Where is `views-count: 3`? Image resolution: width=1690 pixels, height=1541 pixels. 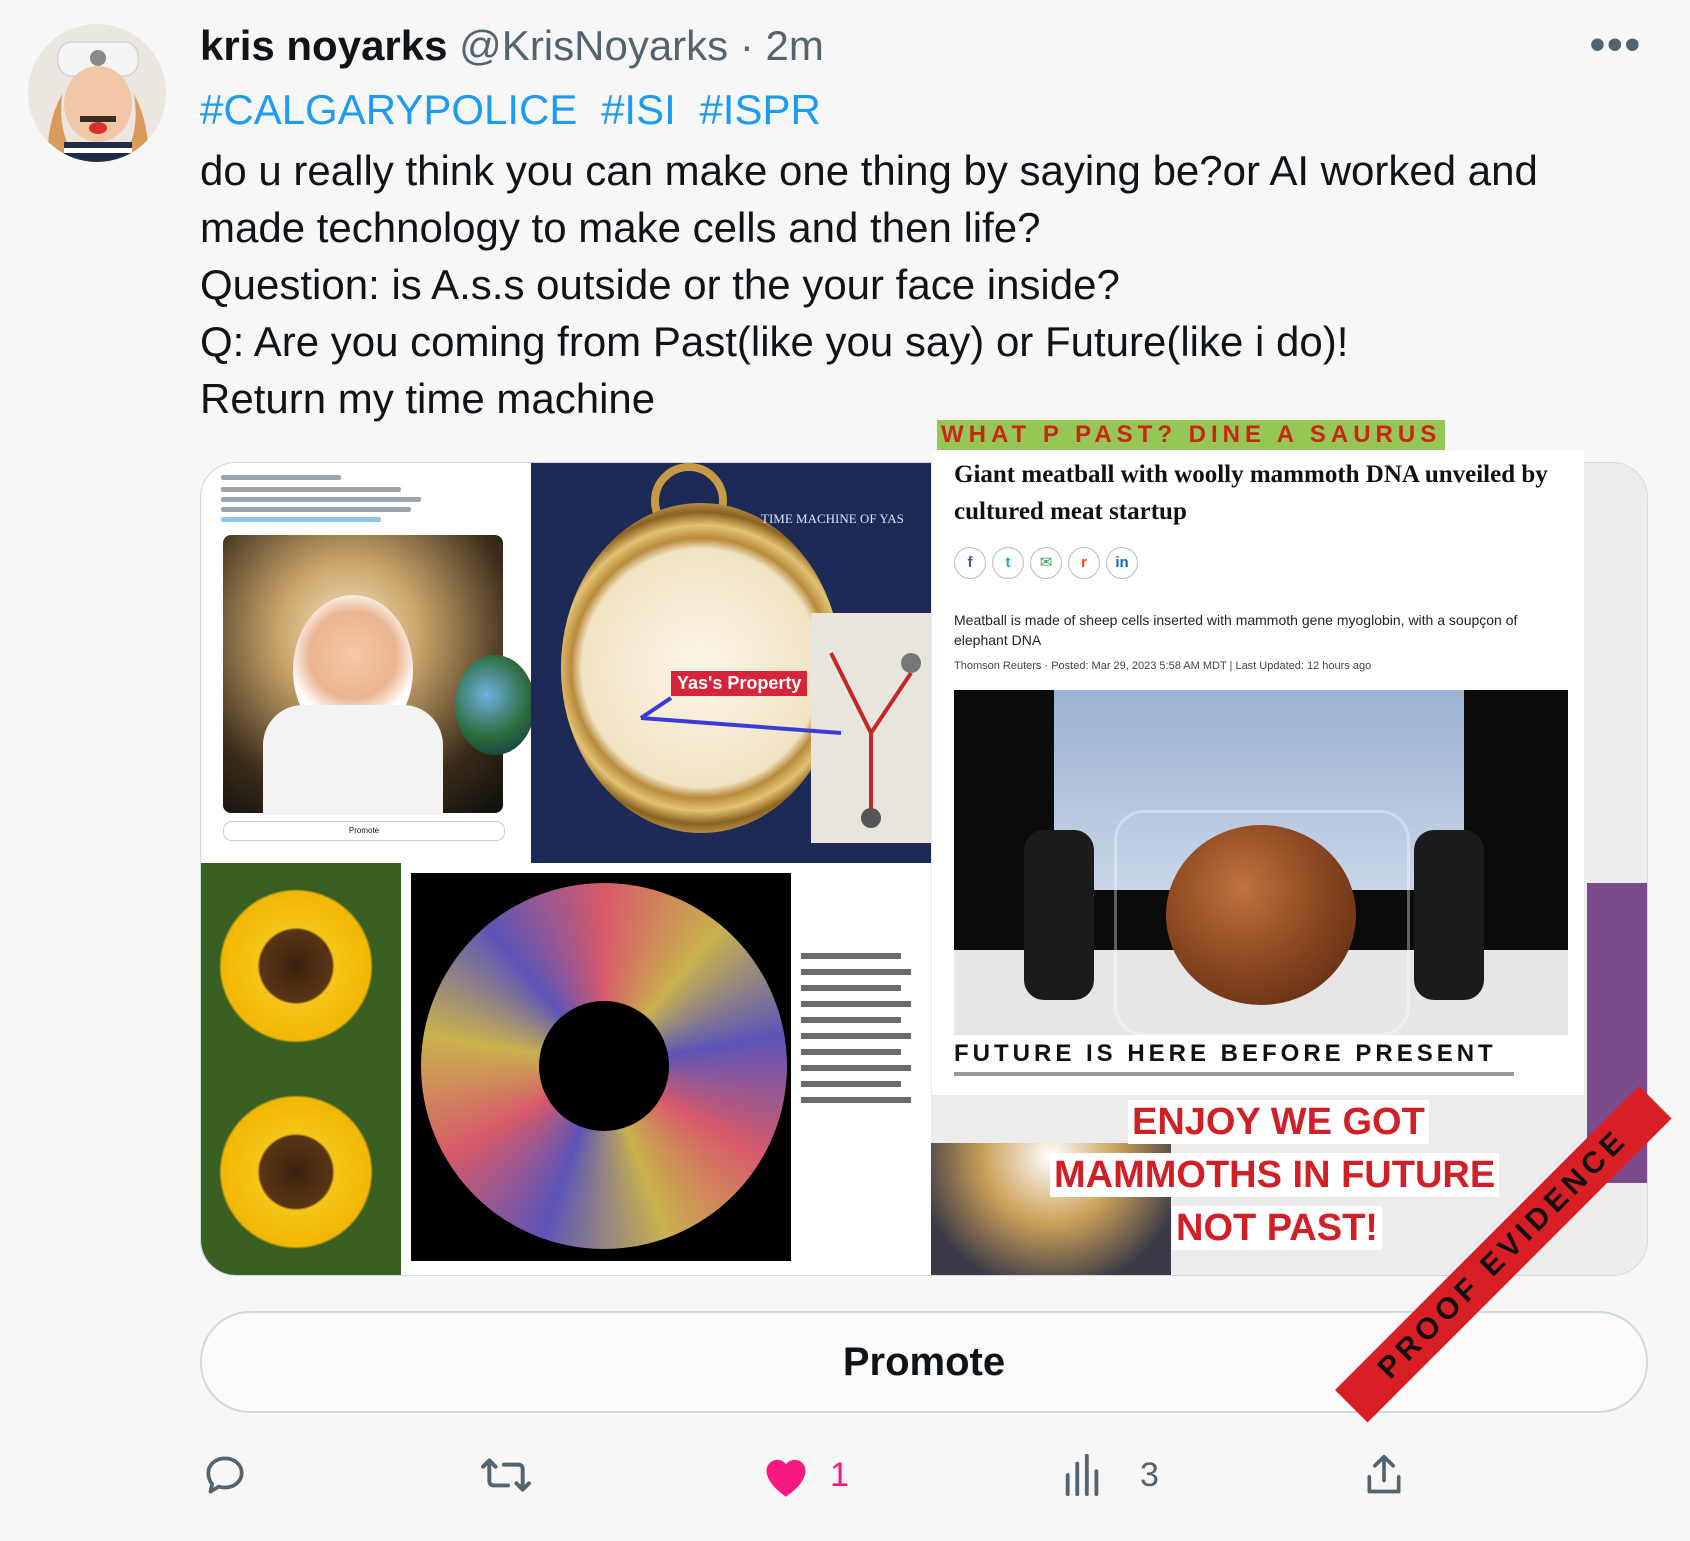
views-count: 3 is located at coordinates (1149, 1474).